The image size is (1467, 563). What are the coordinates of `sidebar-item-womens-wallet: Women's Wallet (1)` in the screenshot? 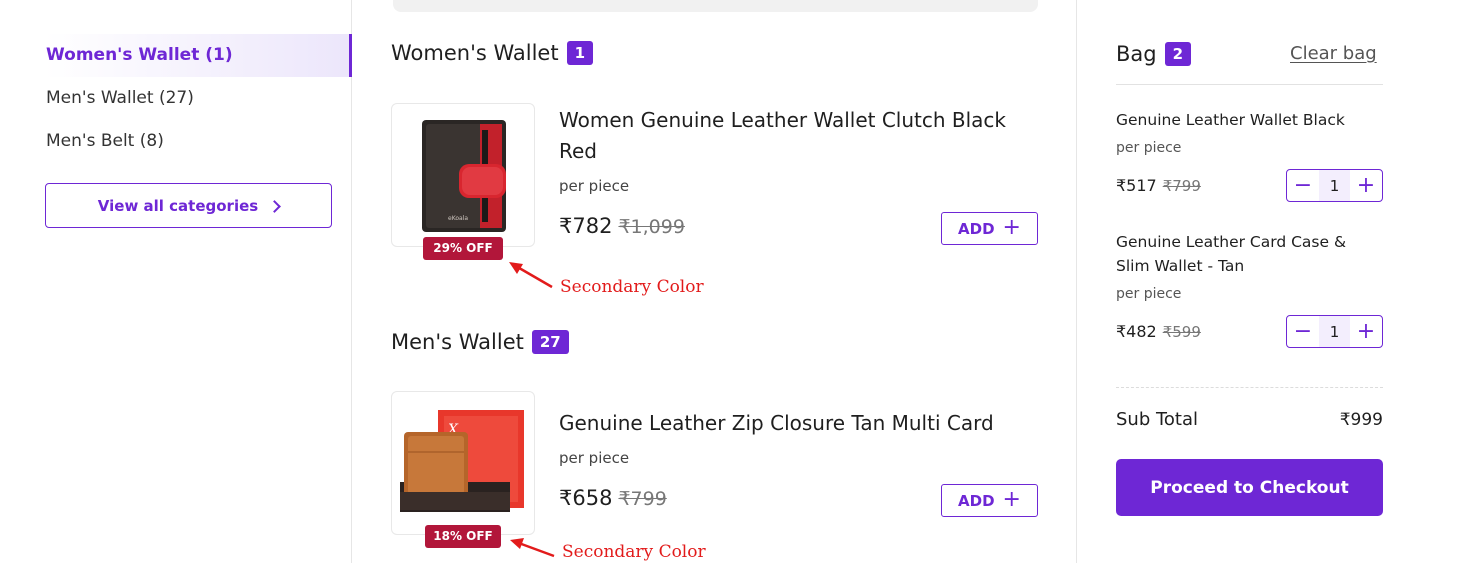 It's located at (198, 55).